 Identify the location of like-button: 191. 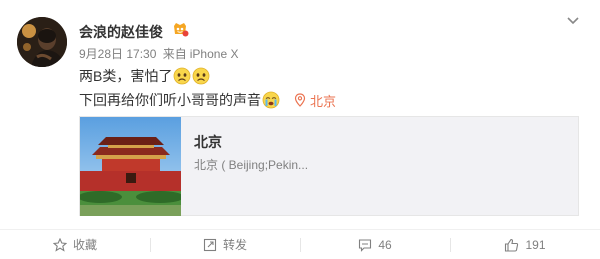
(525, 244).